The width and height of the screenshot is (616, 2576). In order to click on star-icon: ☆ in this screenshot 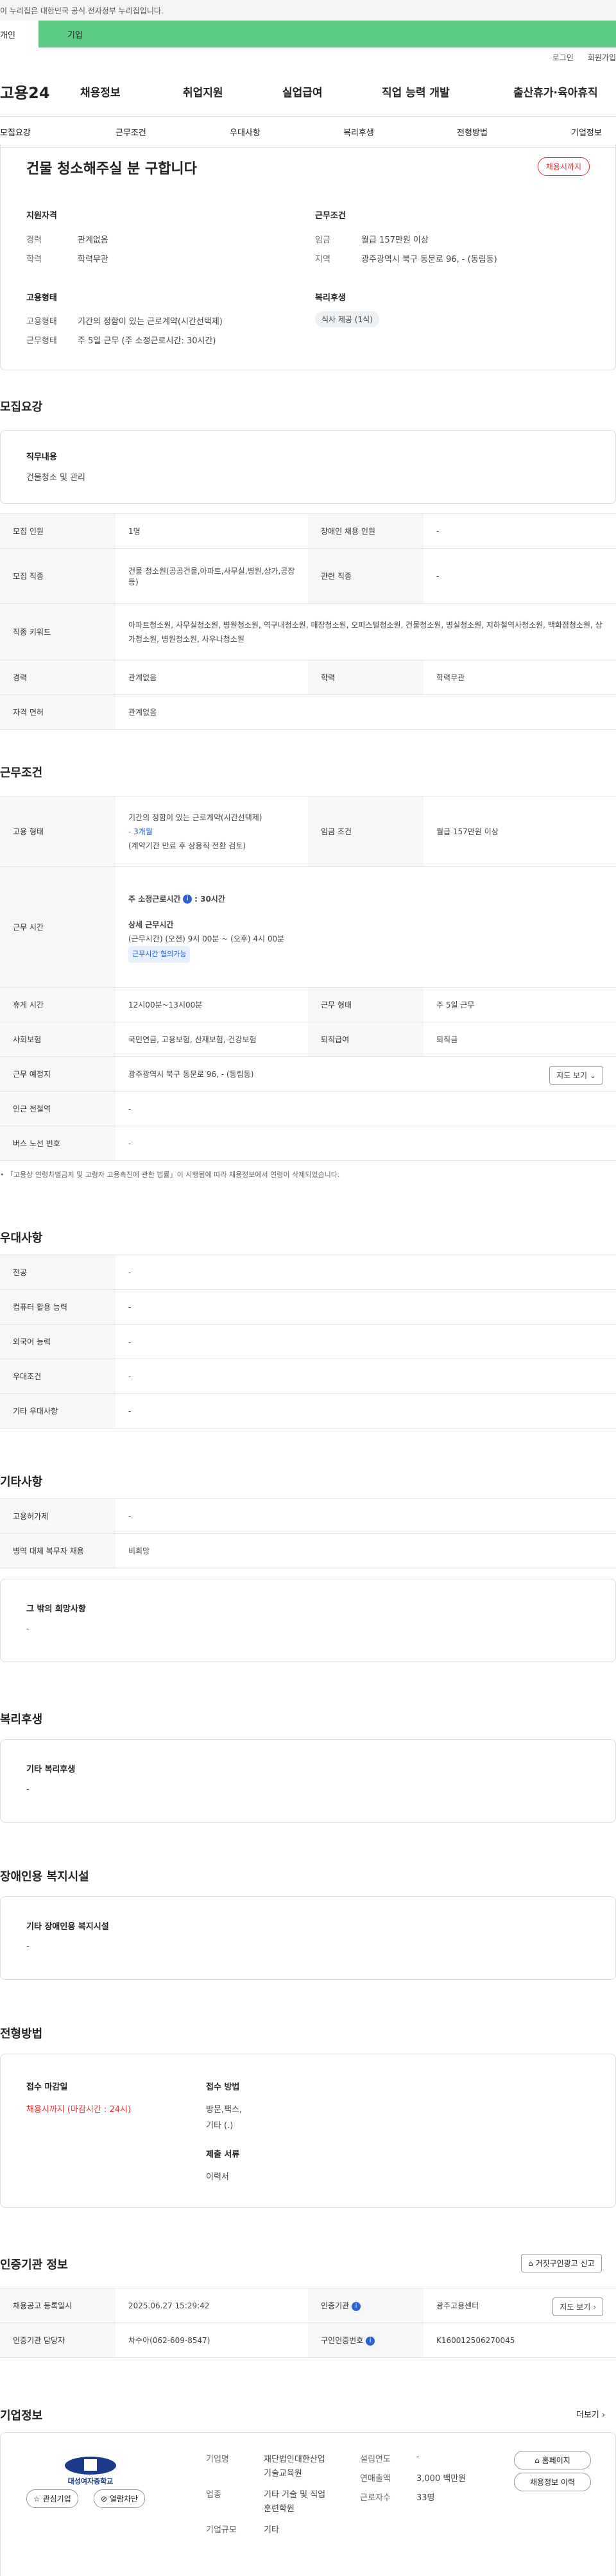, I will do `click(36, 2498)`.